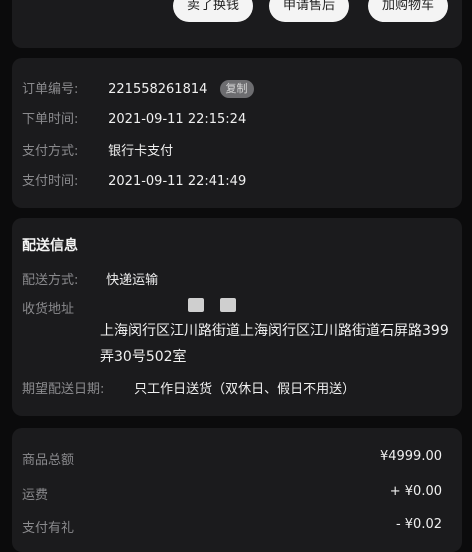  Describe the element at coordinates (48, 528) in the screenshot. I see `gift-label: 支付有礼` at that location.